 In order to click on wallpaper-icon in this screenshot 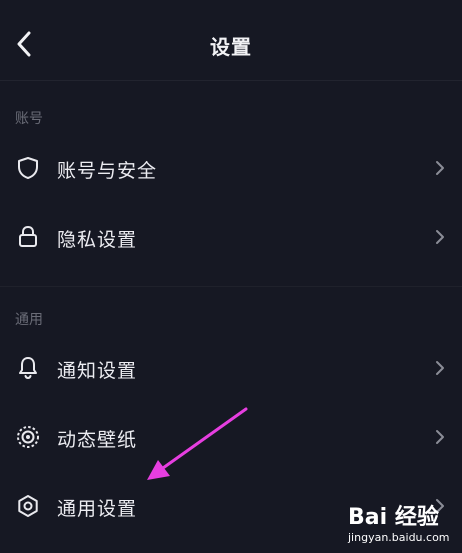, I will do `click(28, 437)`.